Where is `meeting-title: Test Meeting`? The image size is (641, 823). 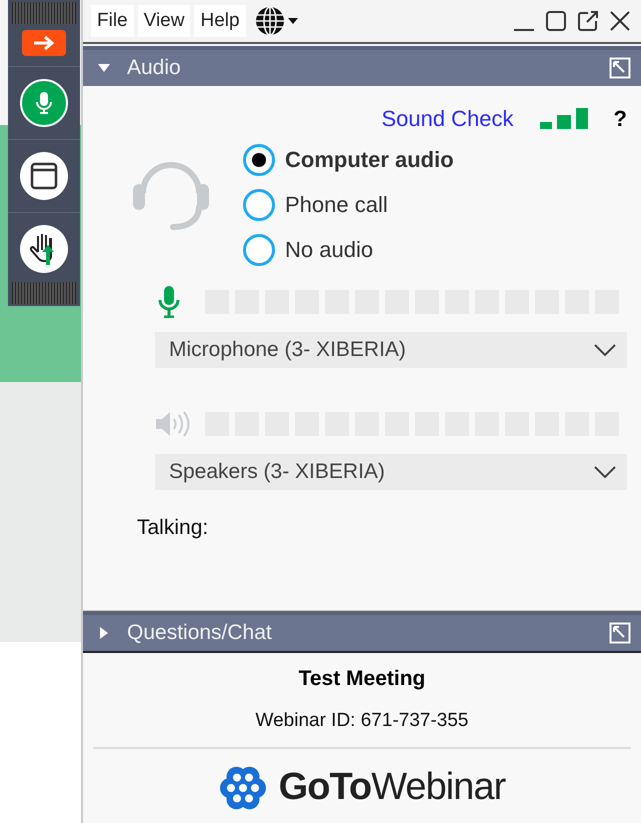
meeting-title: Test Meeting is located at coordinates (362, 679).